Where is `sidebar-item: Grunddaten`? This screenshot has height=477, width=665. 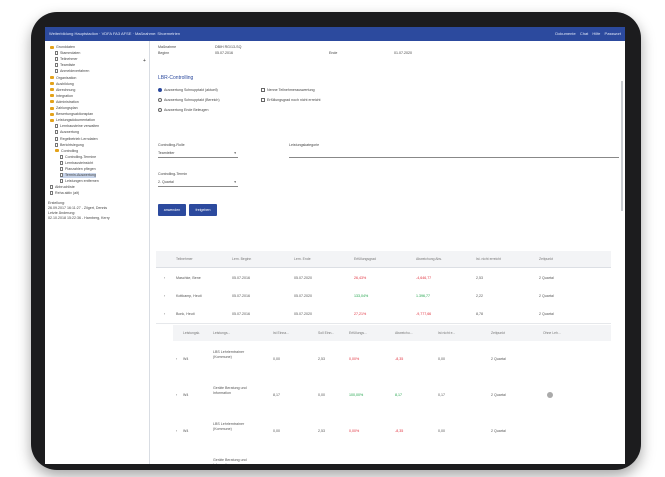 sidebar-item: Grunddaten is located at coordinates (62, 47).